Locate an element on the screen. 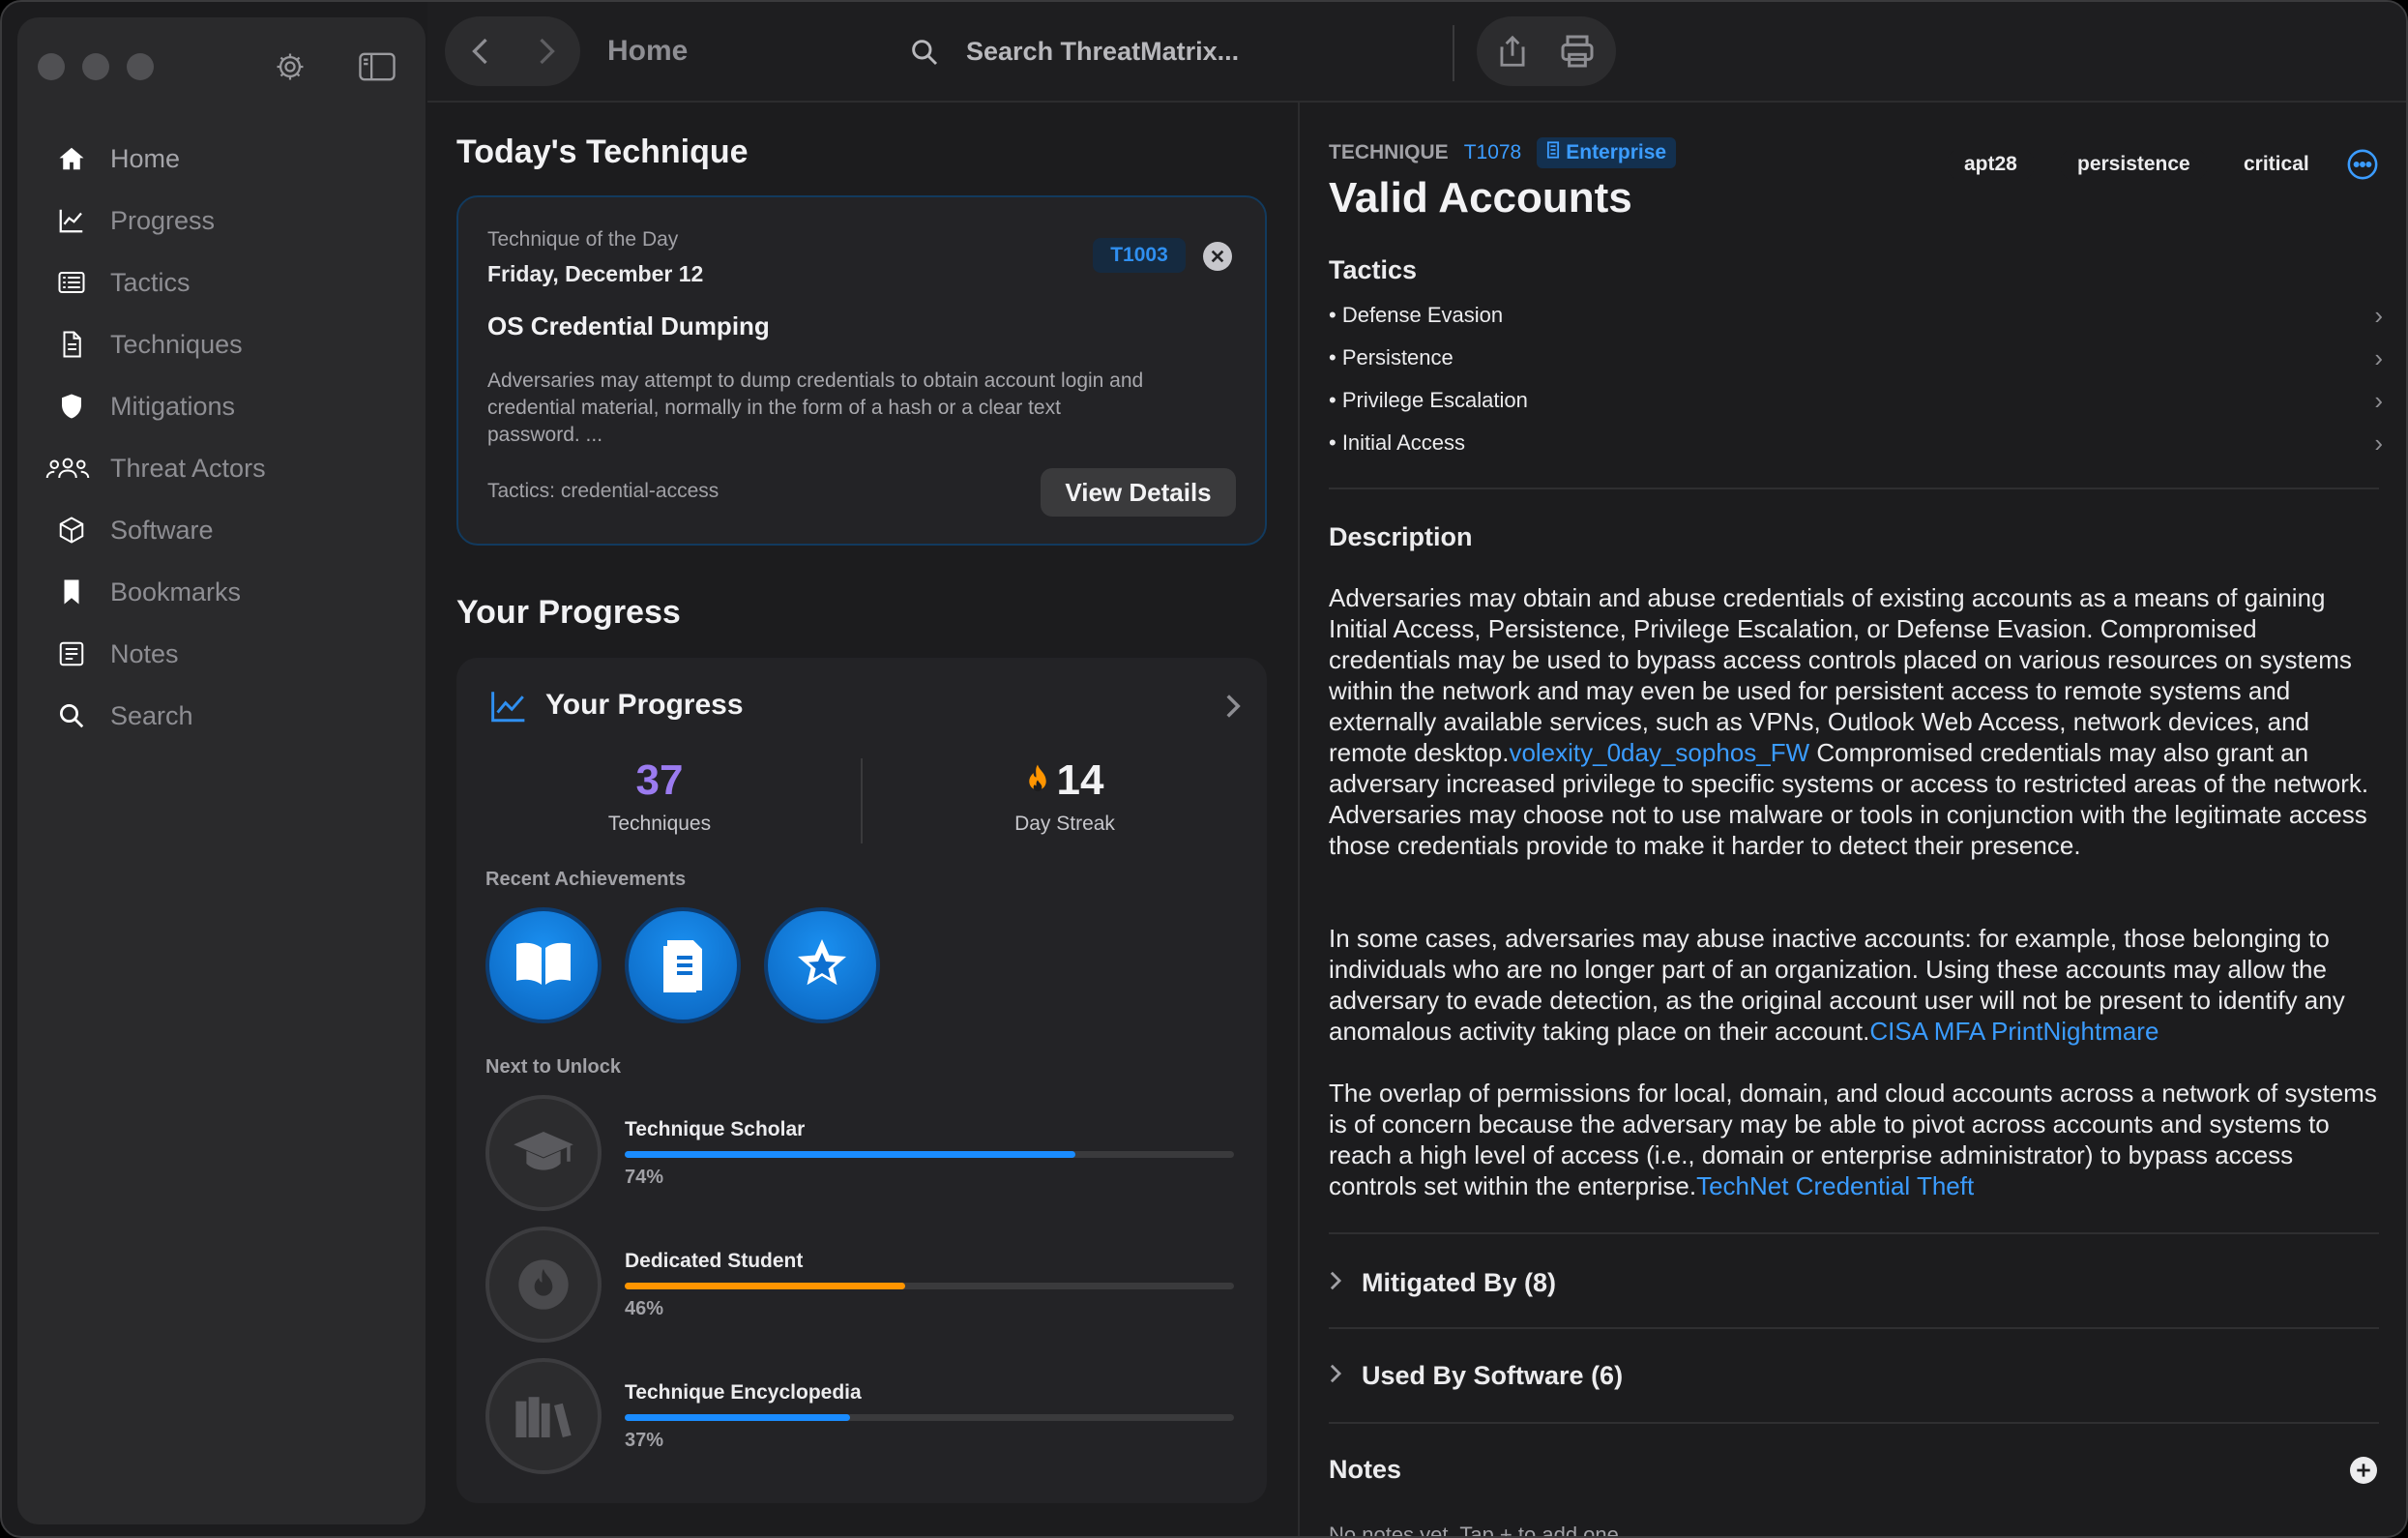  sidebar-item-home: Home is located at coordinates (221, 159).